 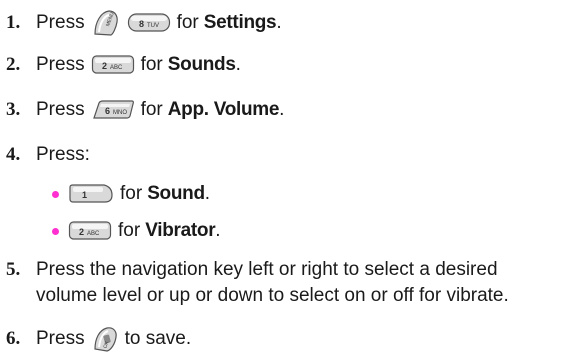 What do you see at coordinates (153, 26) in the screenshot?
I see `key-8-letters: TUV` at bounding box center [153, 26].